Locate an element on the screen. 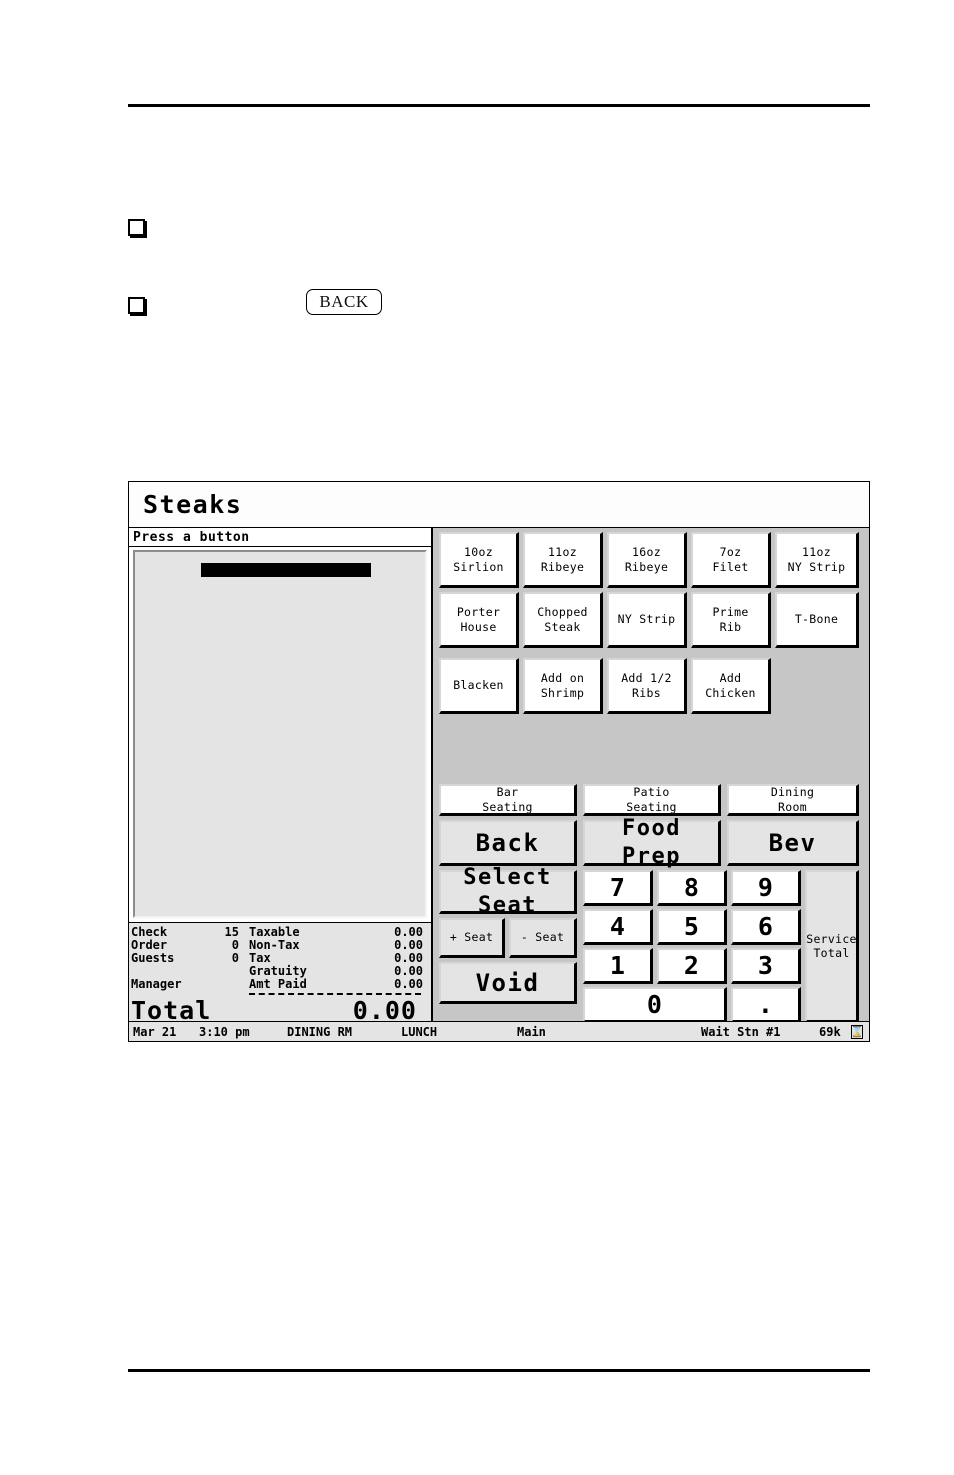  page-bottom-rule is located at coordinates (499, 1370).